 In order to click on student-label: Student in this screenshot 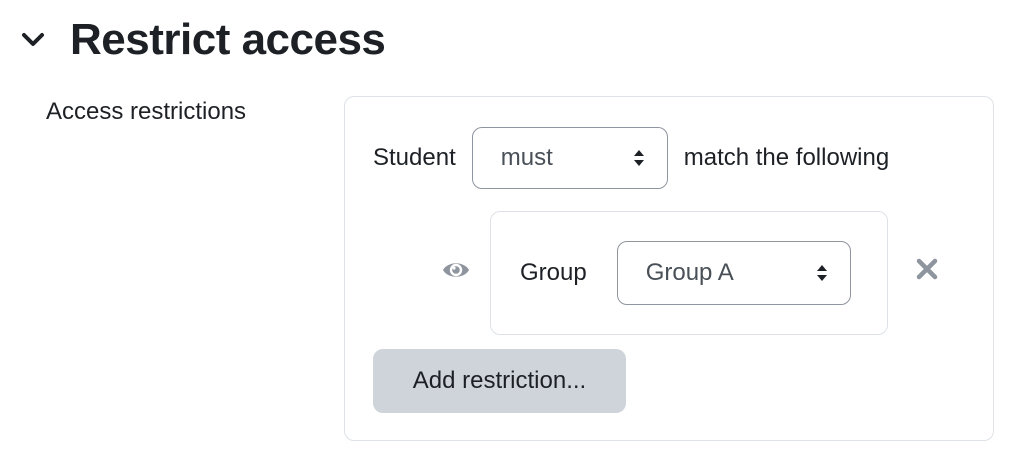, I will do `click(414, 157)`.